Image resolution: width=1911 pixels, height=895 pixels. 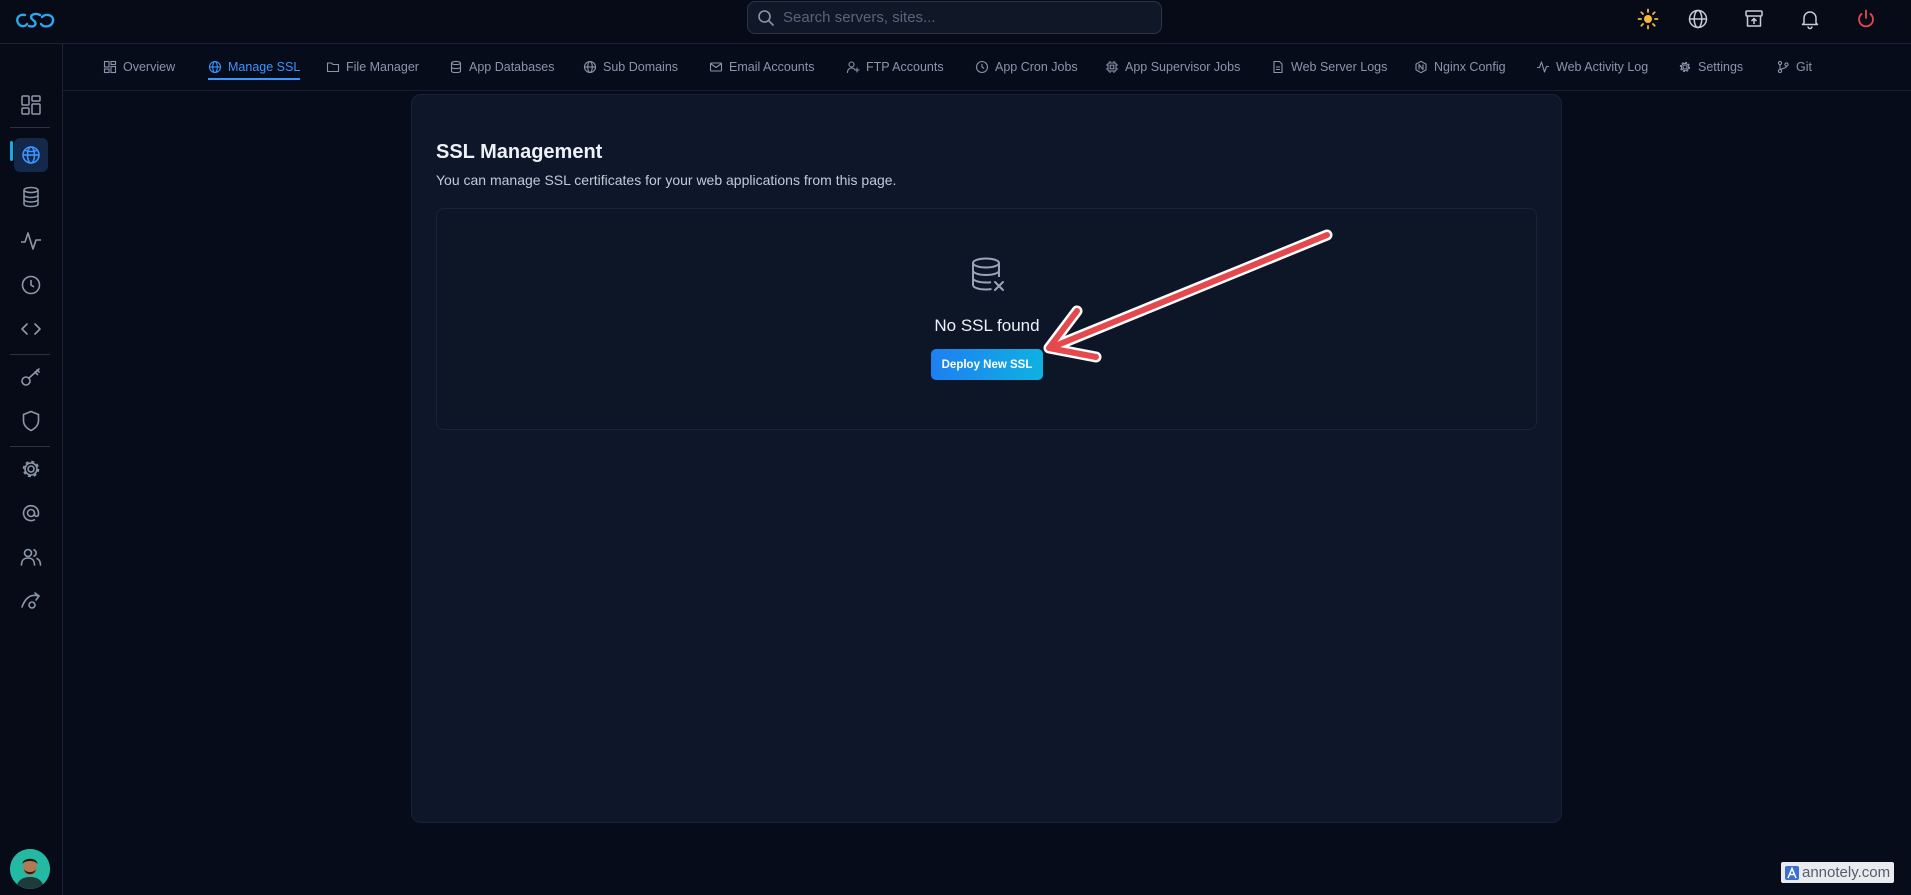 I want to click on sidebar-item-email, so click(x=31, y=513).